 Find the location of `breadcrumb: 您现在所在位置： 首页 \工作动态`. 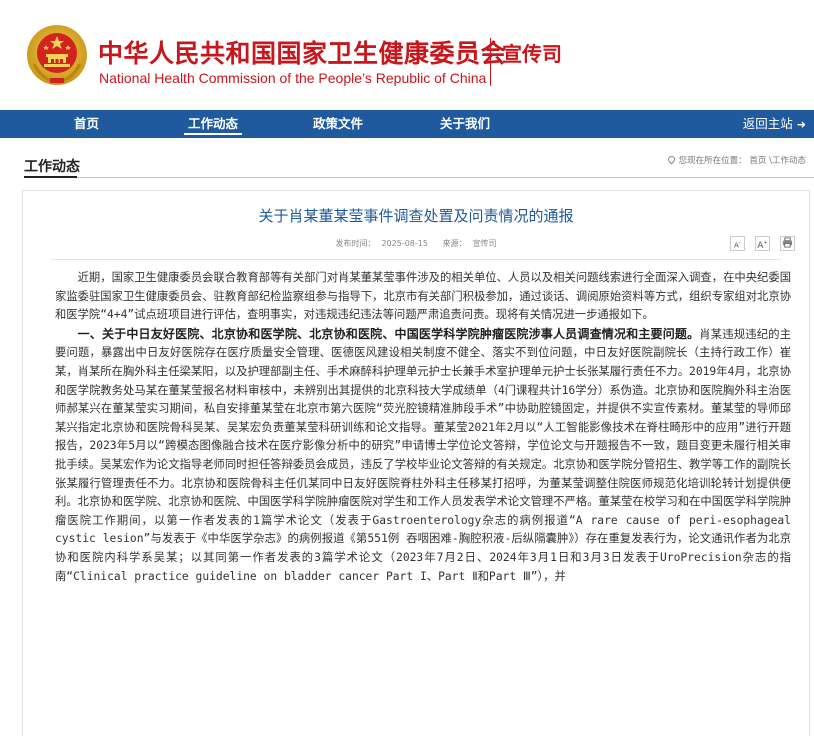

breadcrumb: 您现在所在位置： 首页 \工作动态 is located at coordinates (736, 160).